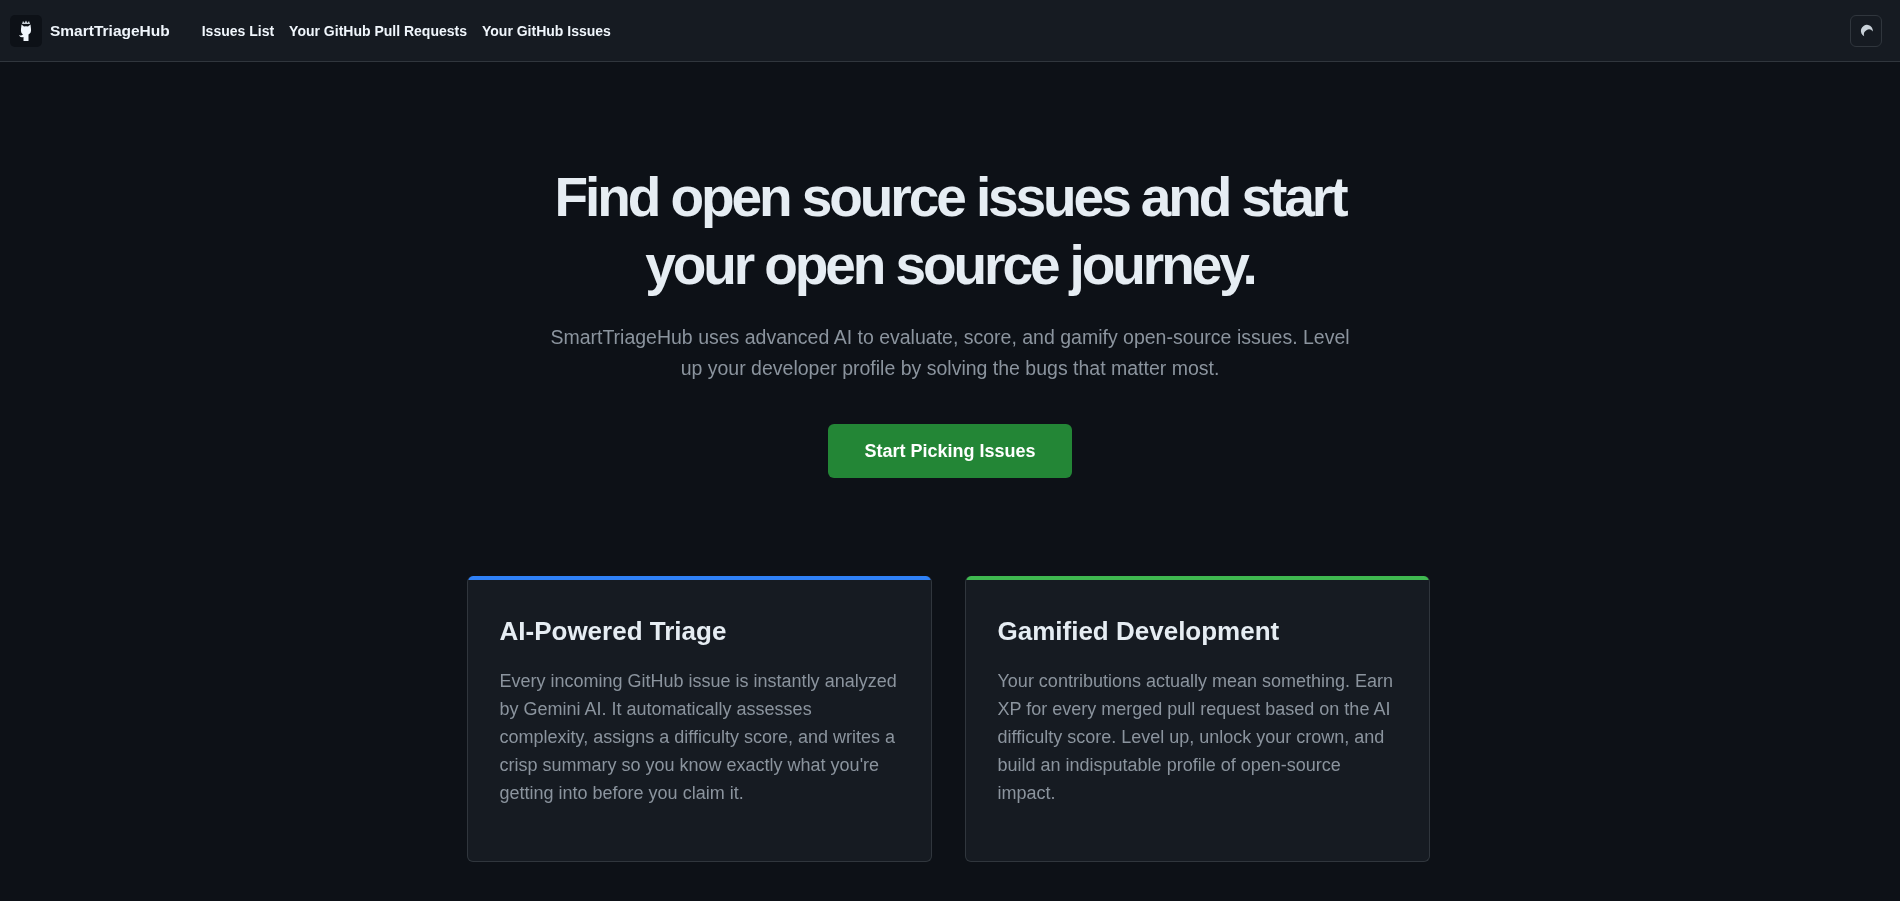 The image size is (1900, 901). I want to click on theme-toggle-button, so click(1866, 30).